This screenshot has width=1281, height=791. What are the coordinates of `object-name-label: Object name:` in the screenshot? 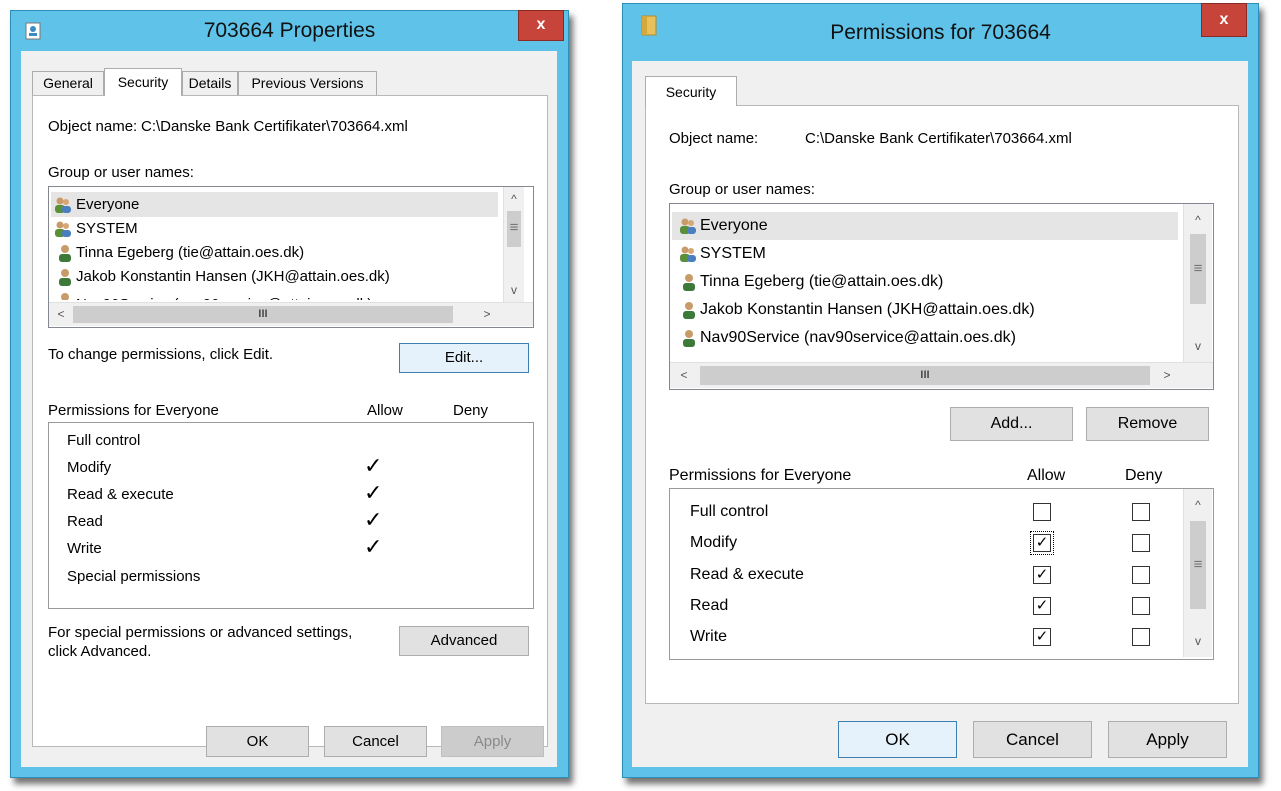 It's located at (714, 138).